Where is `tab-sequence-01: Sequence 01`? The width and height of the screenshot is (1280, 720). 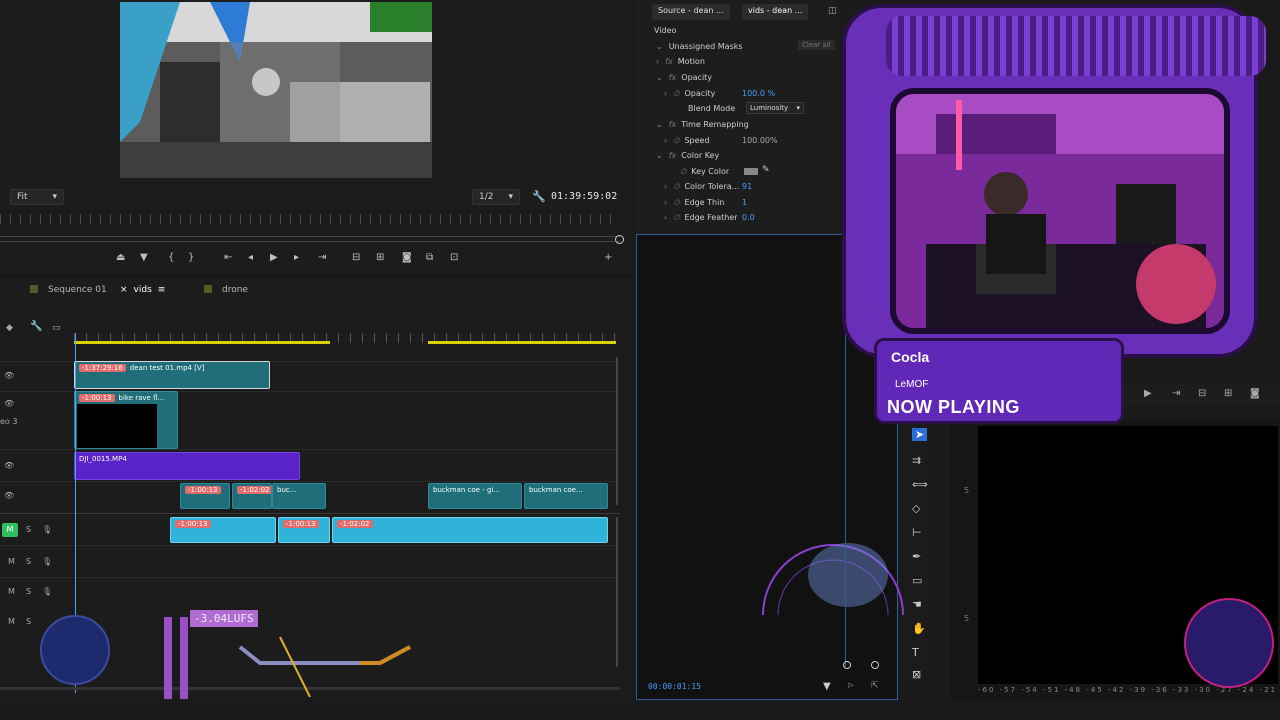 tab-sequence-01: Sequence 01 is located at coordinates (68, 290).